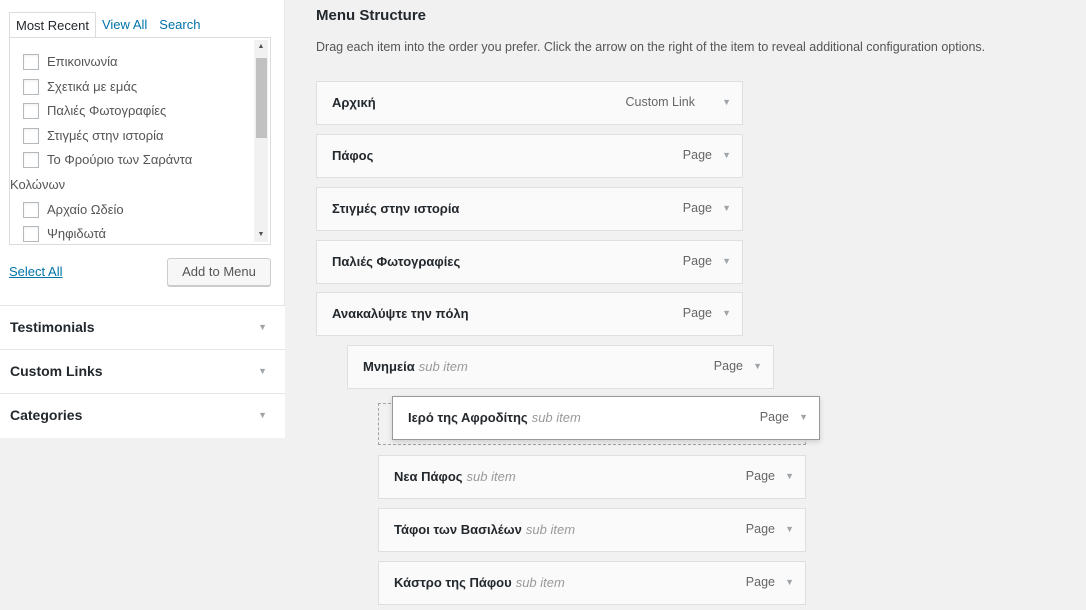 The image size is (1086, 610). What do you see at coordinates (35, 271) in the screenshot?
I see `select-all-link: Select All` at bounding box center [35, 271].